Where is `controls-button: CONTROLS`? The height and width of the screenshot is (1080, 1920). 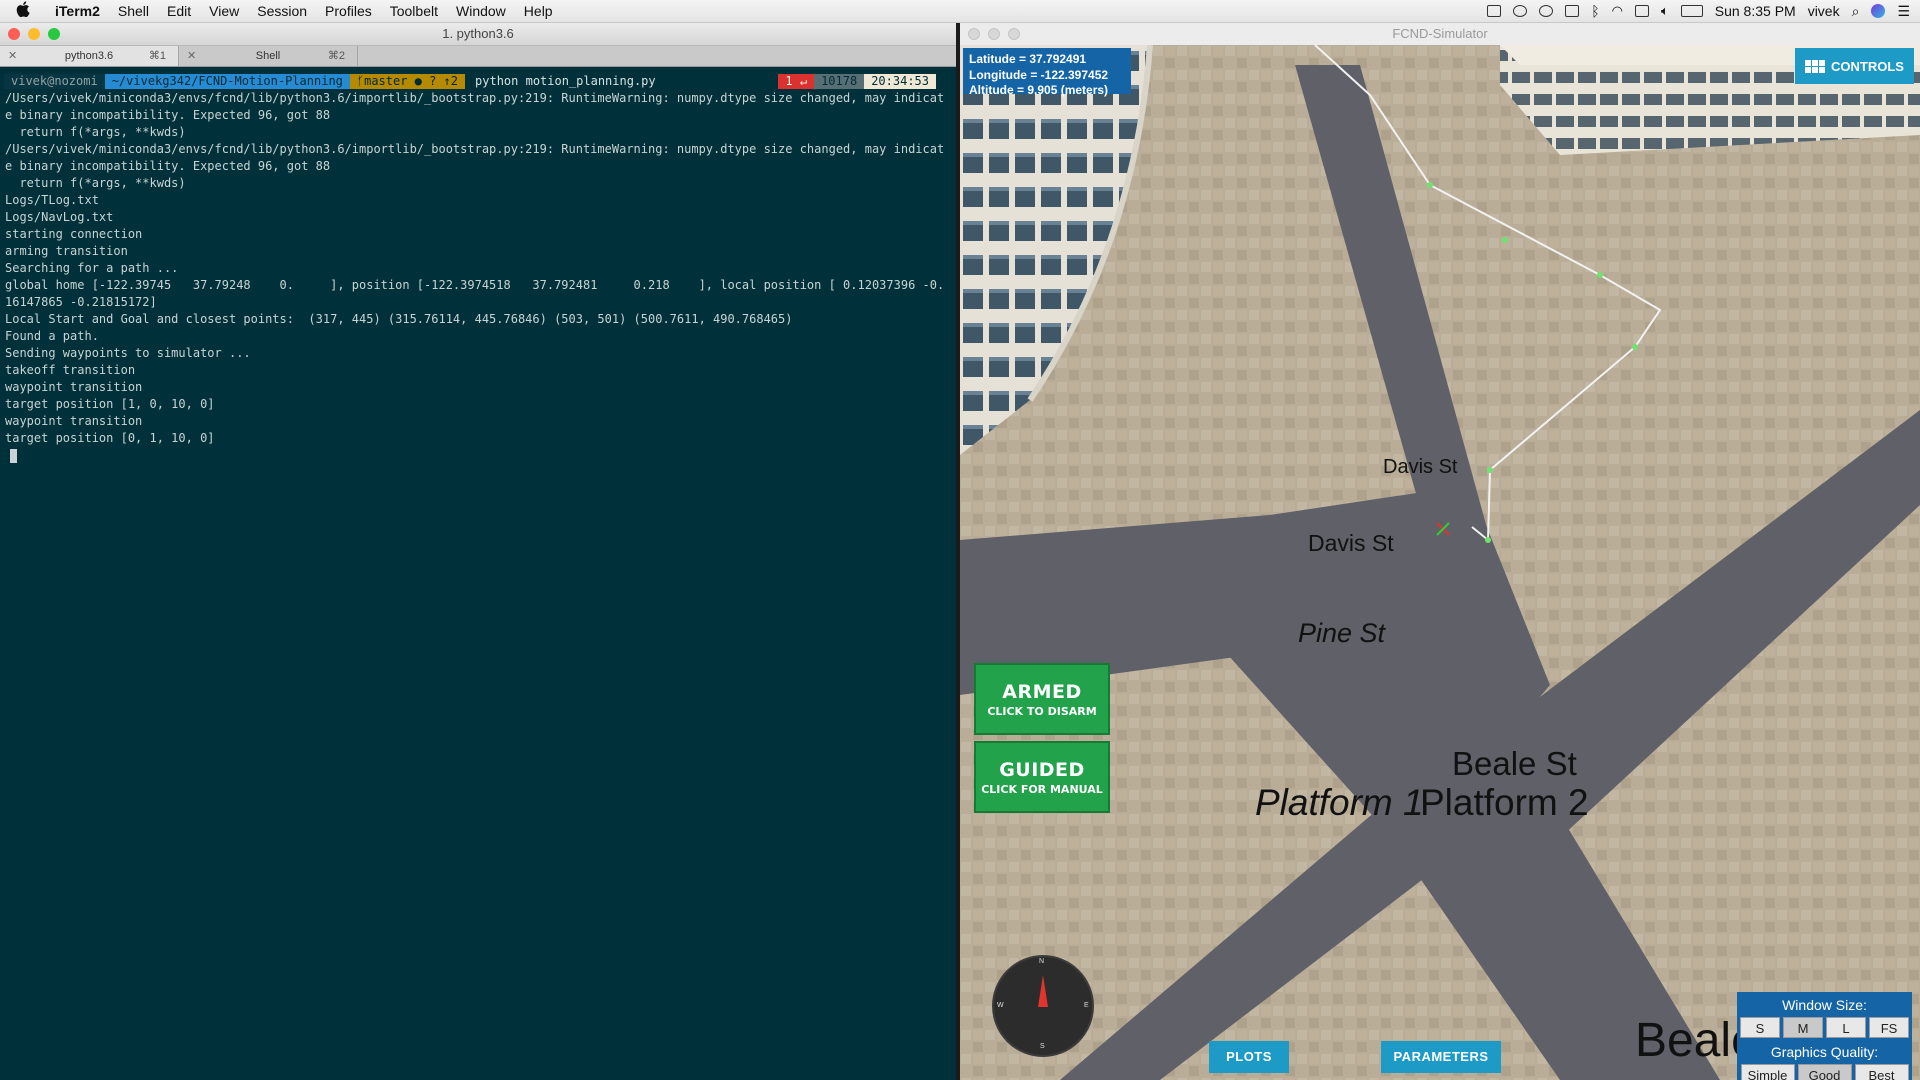 controls-button: CONTROLS is located at coordinates (1854, 66).